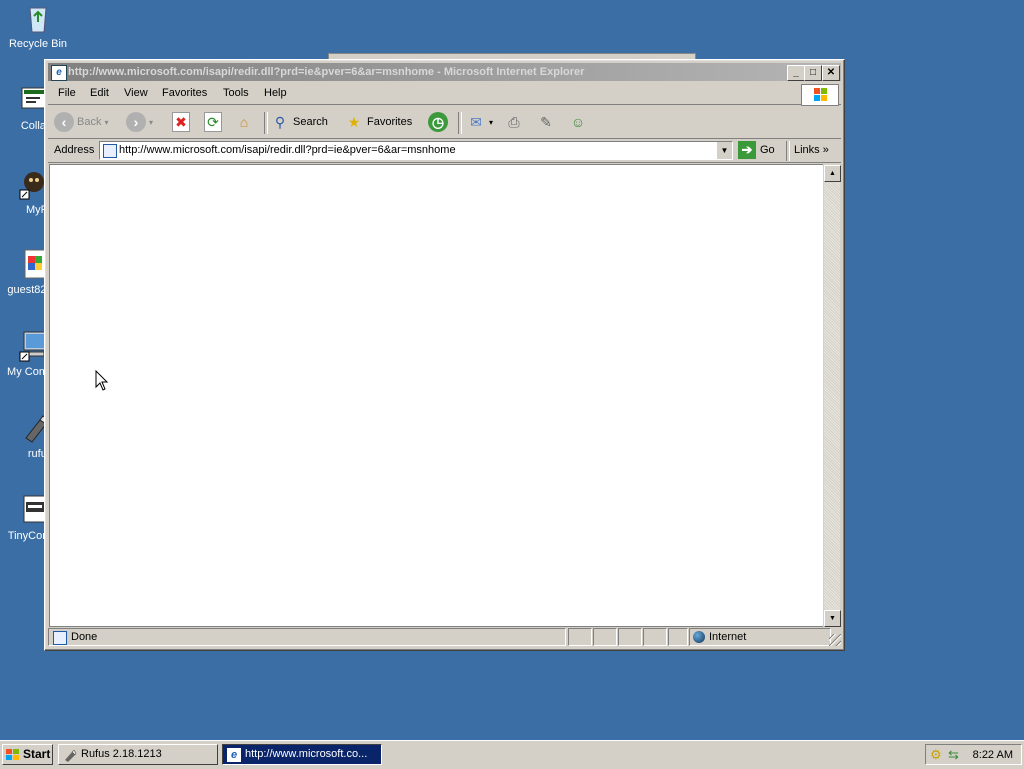  I want to click on zone-text: Internet, so click(728, 637).